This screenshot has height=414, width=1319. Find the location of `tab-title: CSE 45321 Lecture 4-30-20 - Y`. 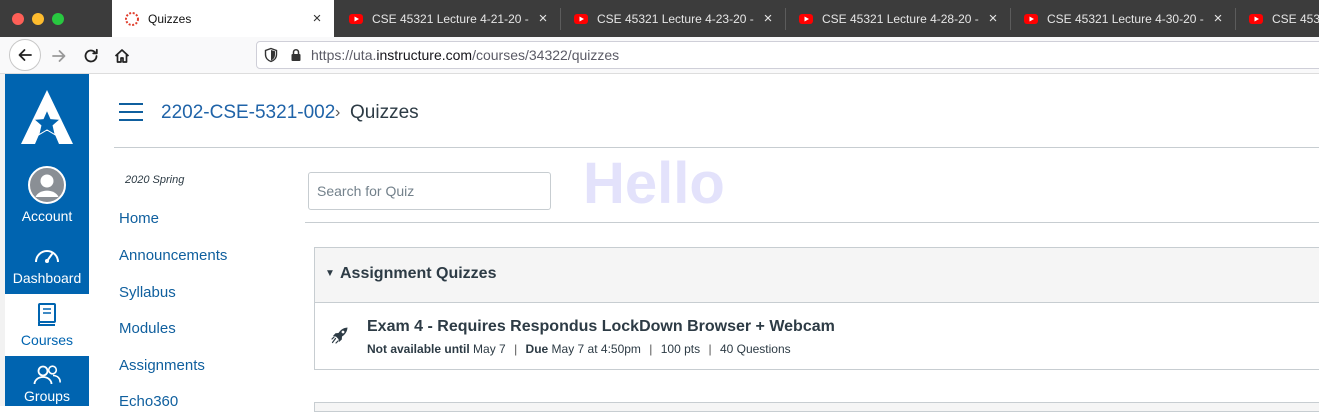

tab-title: CSE 45321 Lecture 4-30-20 - Y is located at coordinates (1126, 18).